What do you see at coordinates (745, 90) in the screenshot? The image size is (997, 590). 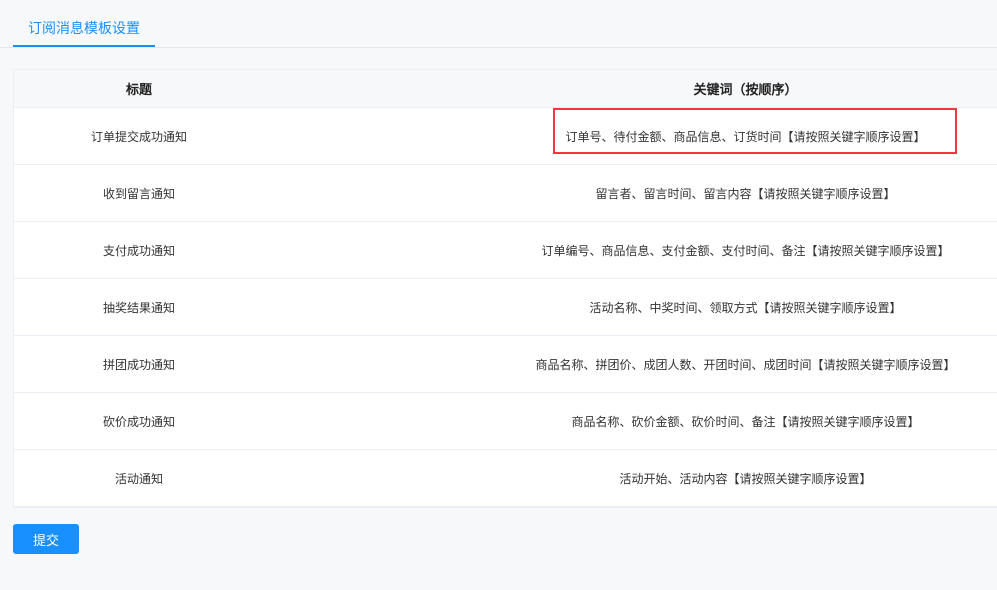 I see `header-keywords: 关键词（按顺序）` at bounding box center [745, 90].